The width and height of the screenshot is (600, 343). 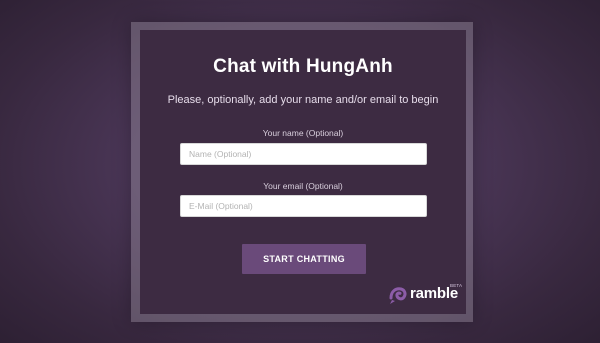 What do you see at coordinates (303, 66) in the screenshot?
I see `dialog-title: Chat with HungAnh` at bounding box center [303, 66].